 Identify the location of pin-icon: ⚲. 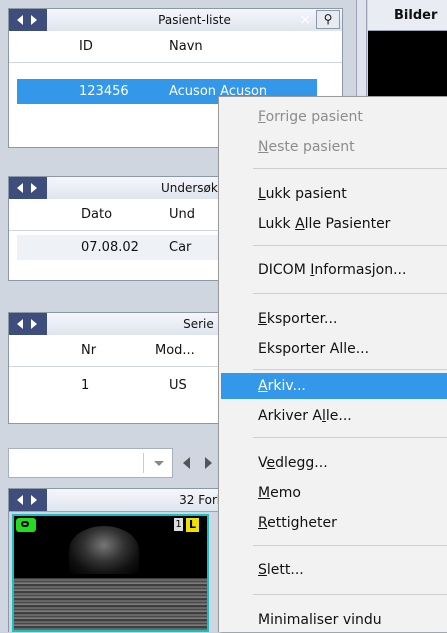
(328, 19).